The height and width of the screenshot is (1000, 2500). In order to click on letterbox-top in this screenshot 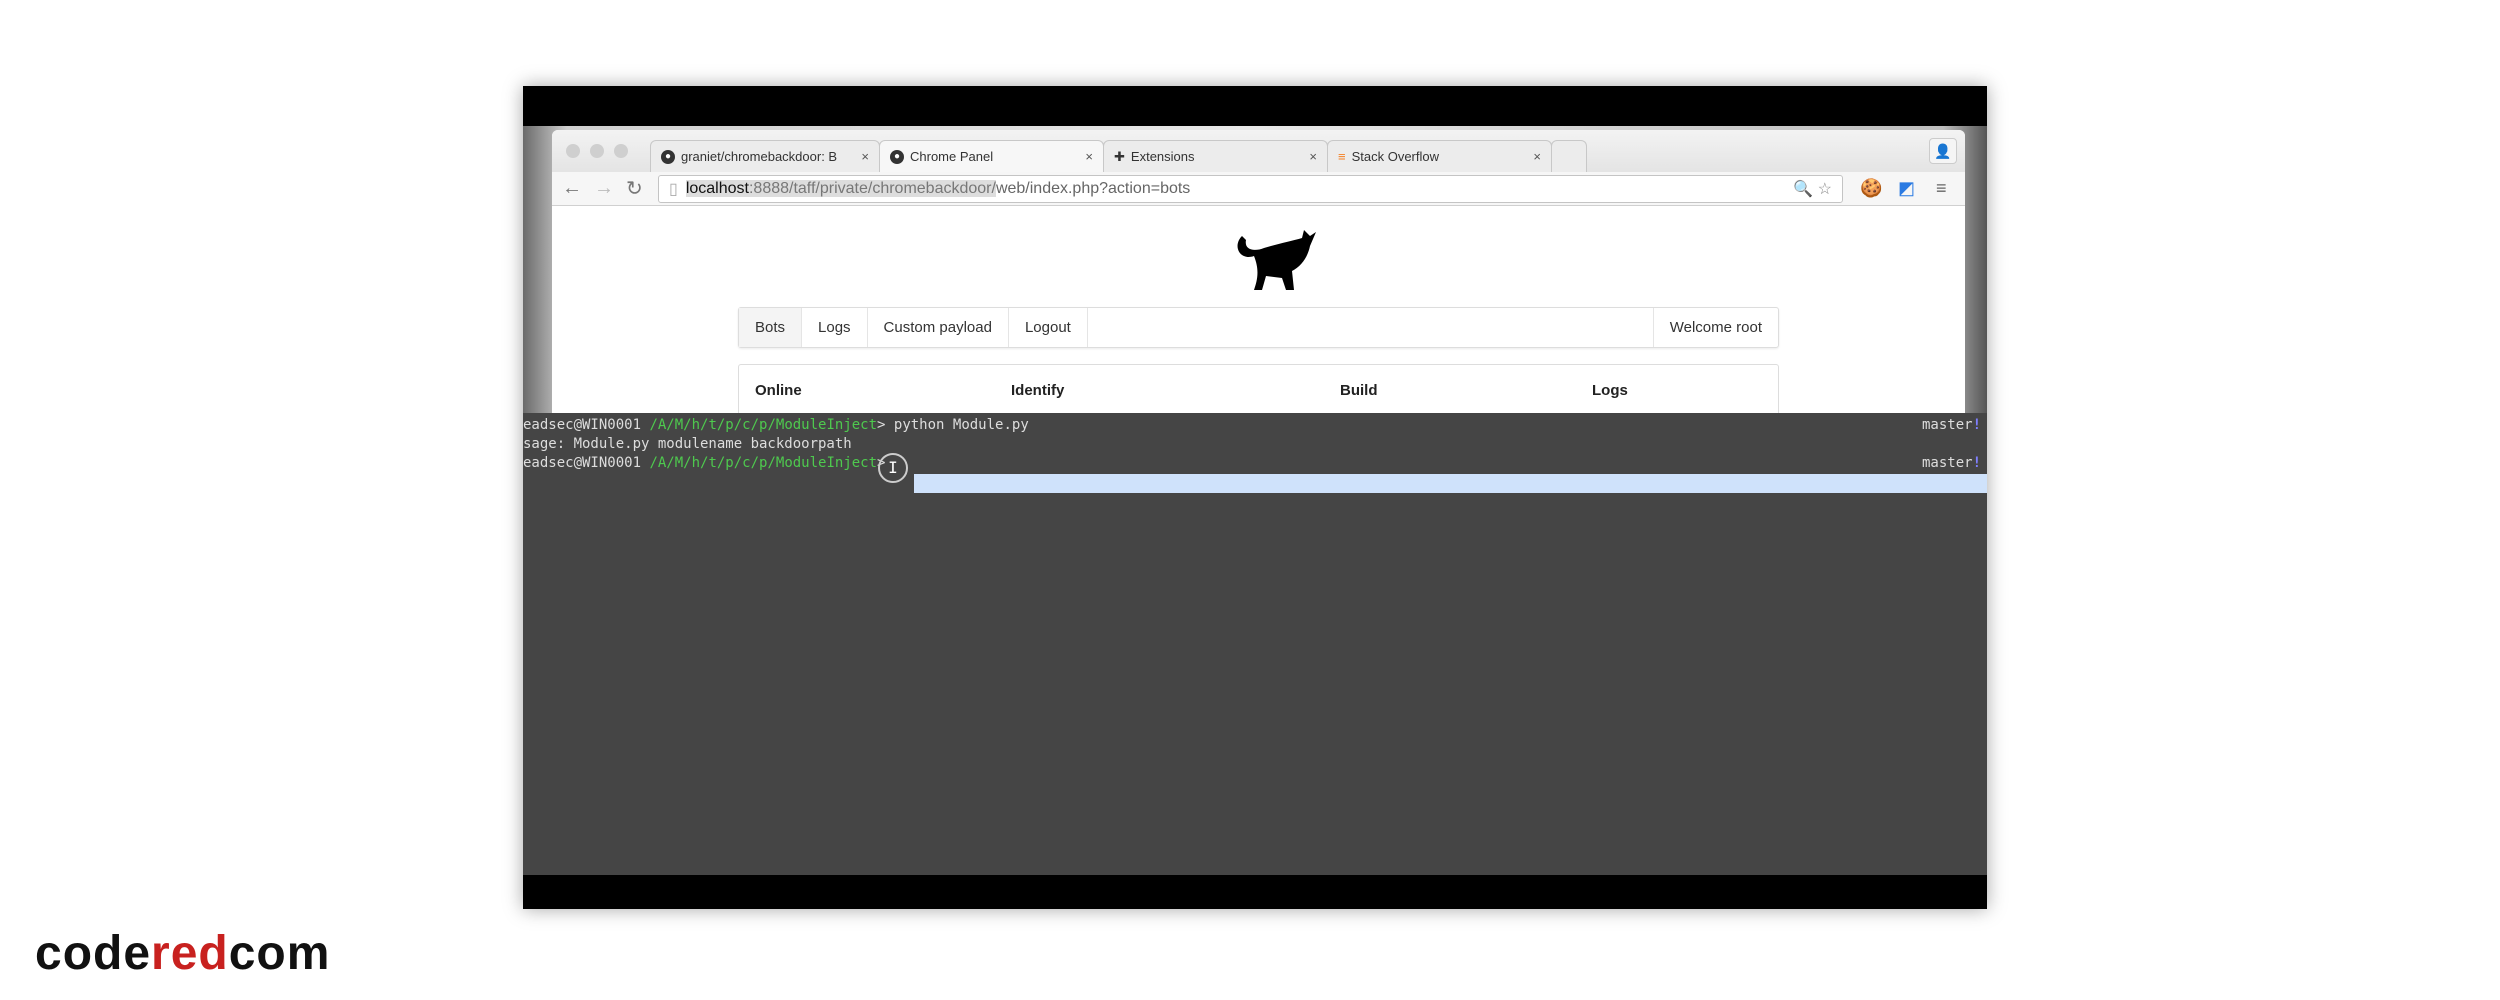, I will do `click(1255, 106)`.